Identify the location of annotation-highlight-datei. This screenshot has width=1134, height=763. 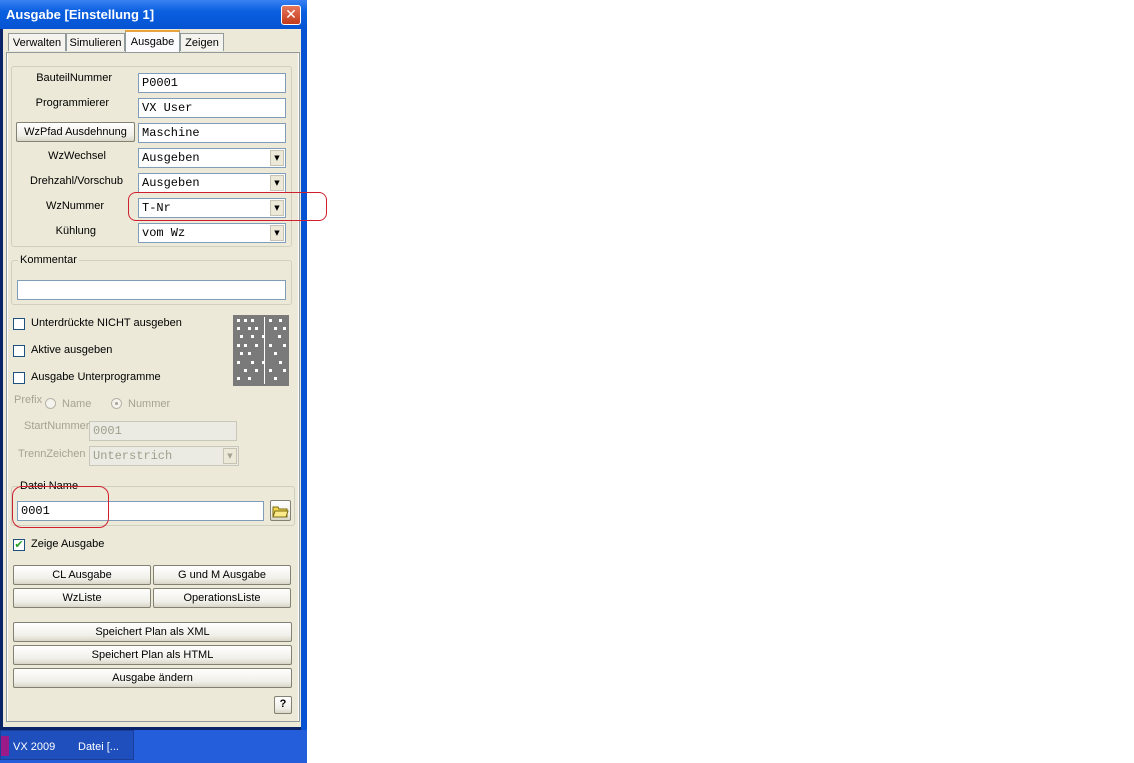
(60, 507).